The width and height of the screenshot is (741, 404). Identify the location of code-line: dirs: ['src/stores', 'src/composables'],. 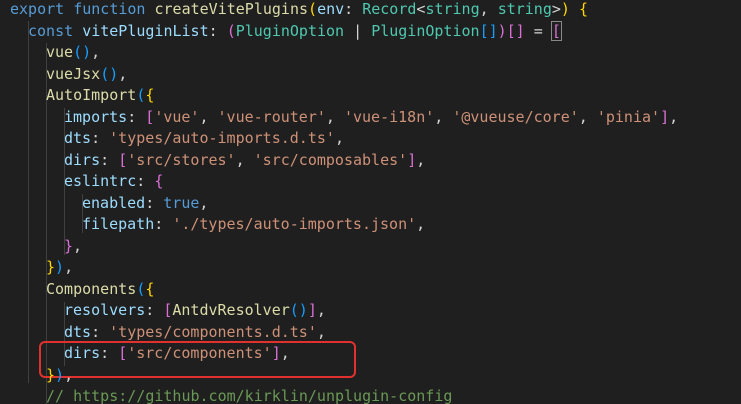
(244, 161).